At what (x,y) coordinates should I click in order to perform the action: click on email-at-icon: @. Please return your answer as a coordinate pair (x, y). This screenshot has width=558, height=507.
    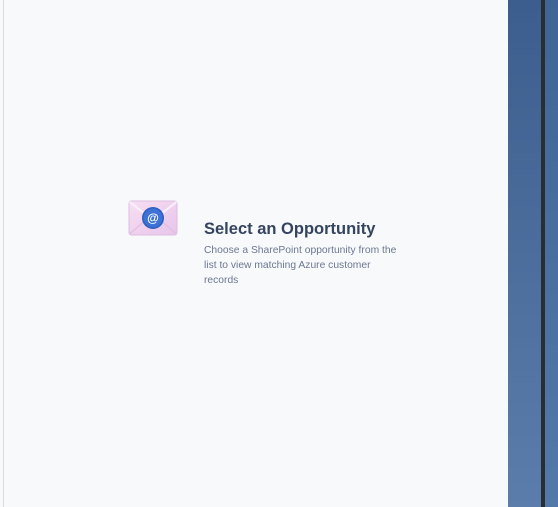
    Looking at the image, I should click on (153, 218).